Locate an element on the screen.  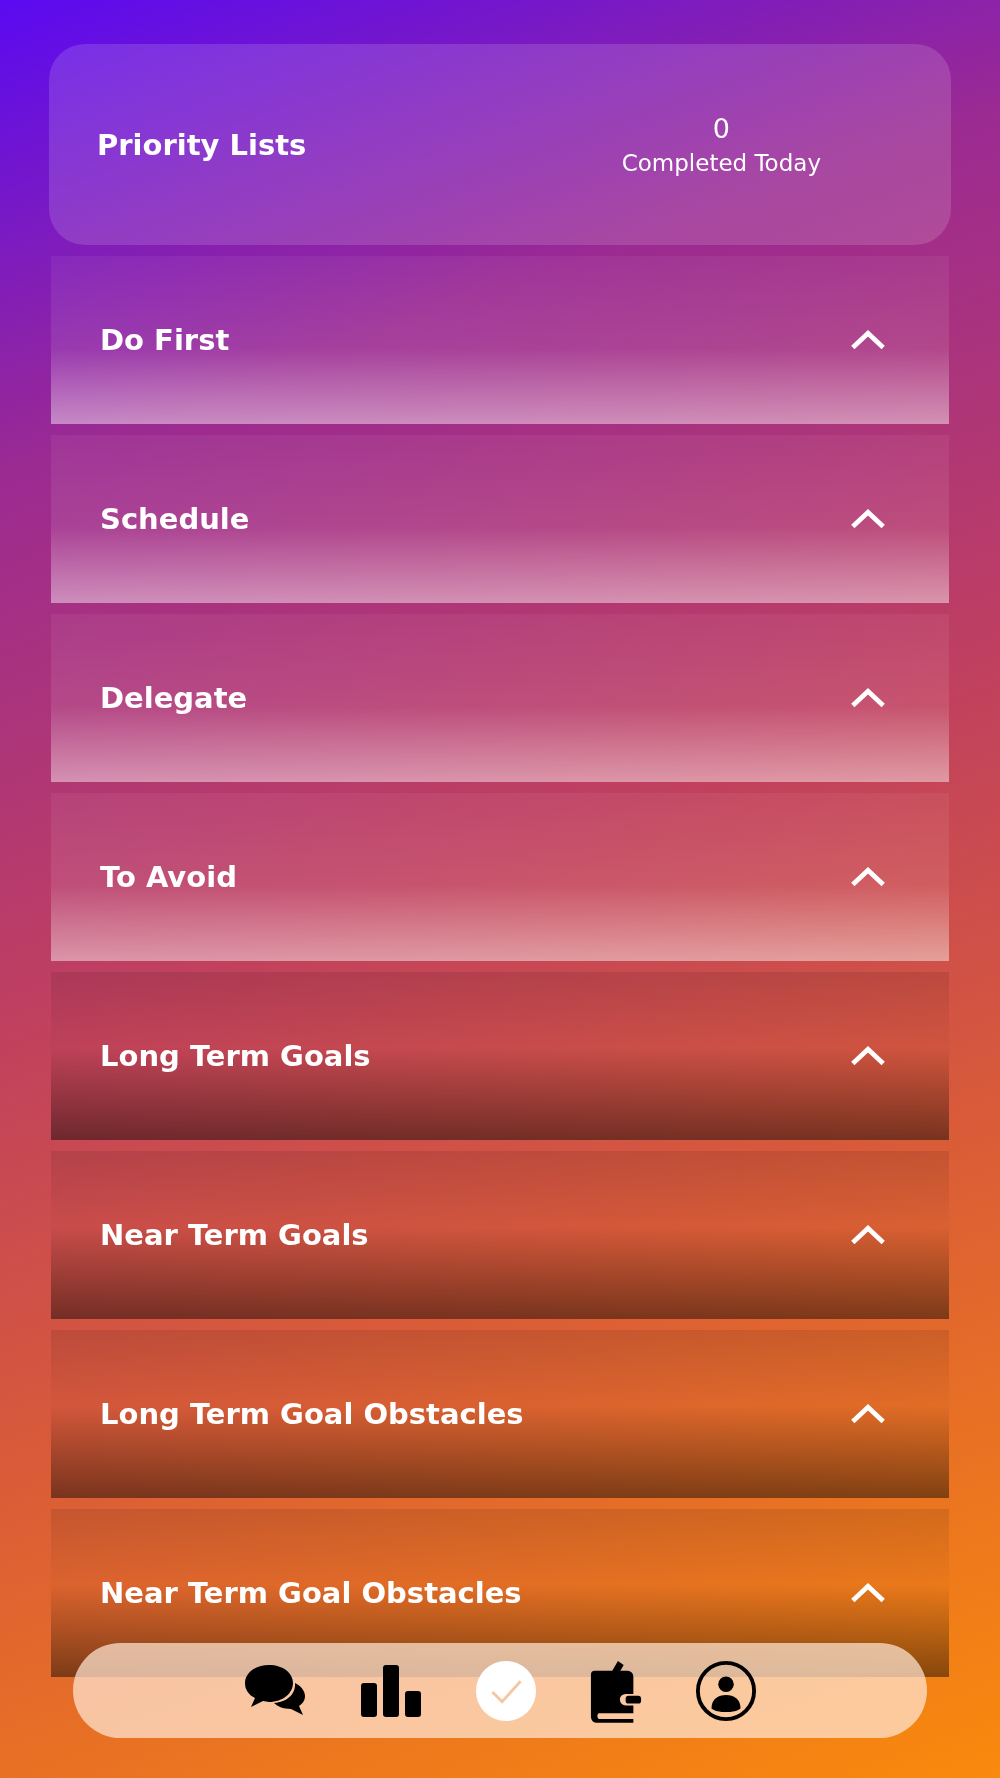
list-section-header: Near Term Goals is located at coordinates (500, 1235).